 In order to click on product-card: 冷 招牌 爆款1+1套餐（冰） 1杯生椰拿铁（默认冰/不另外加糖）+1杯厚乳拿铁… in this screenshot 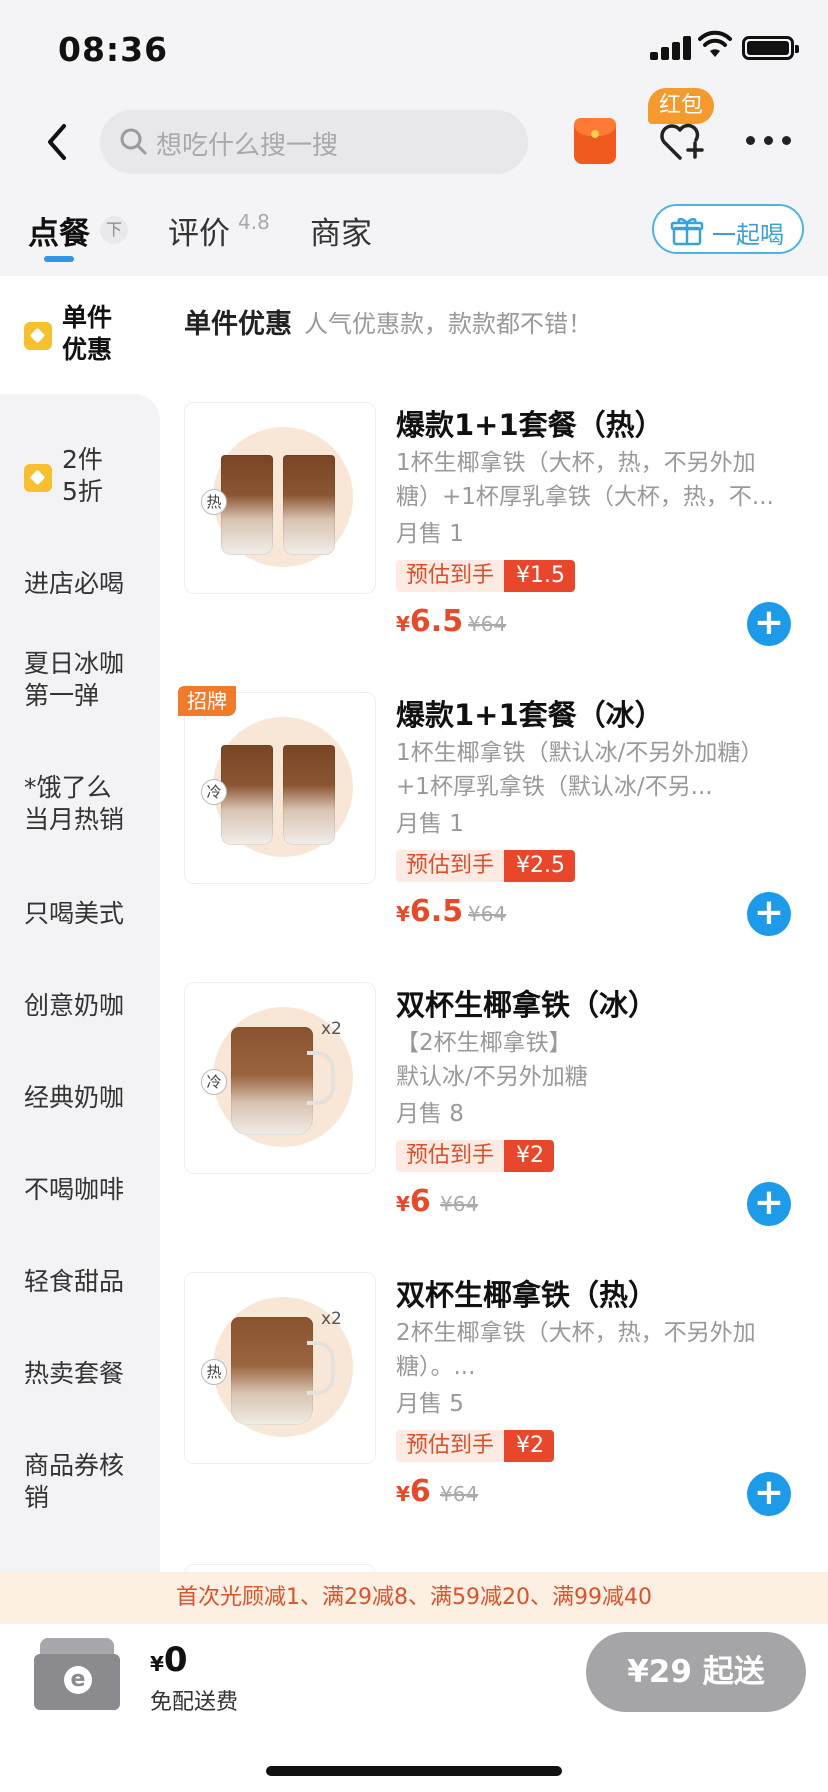, I will do `click(496, 829)`.